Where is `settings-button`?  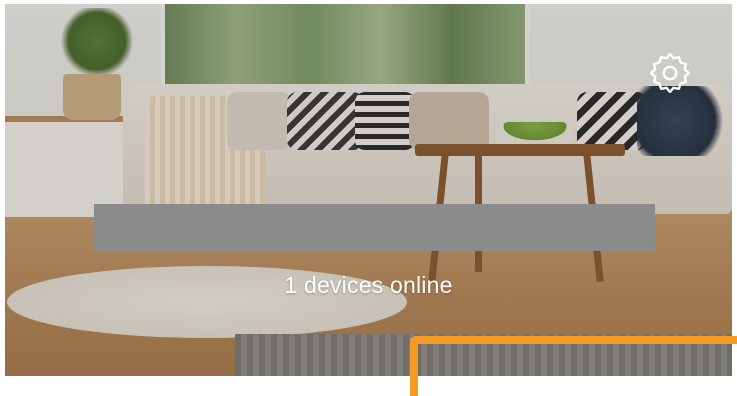 settings-button is located at coordinates (670, 73).